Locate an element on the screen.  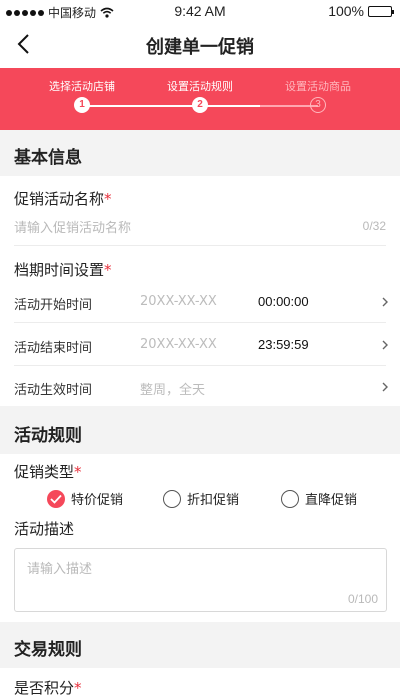
end-time-label: 活动结束时间 is located at coordinates (53, 348).